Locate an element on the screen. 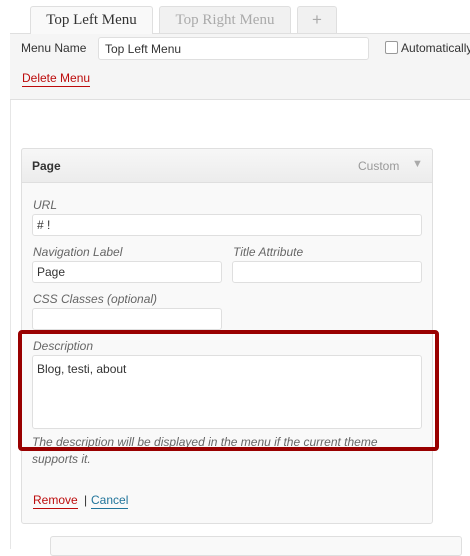 Image resolution: width=470 pixels, height=556 pixels. title-attribute-label: Title Attribute is located at coordinates (268, 252).